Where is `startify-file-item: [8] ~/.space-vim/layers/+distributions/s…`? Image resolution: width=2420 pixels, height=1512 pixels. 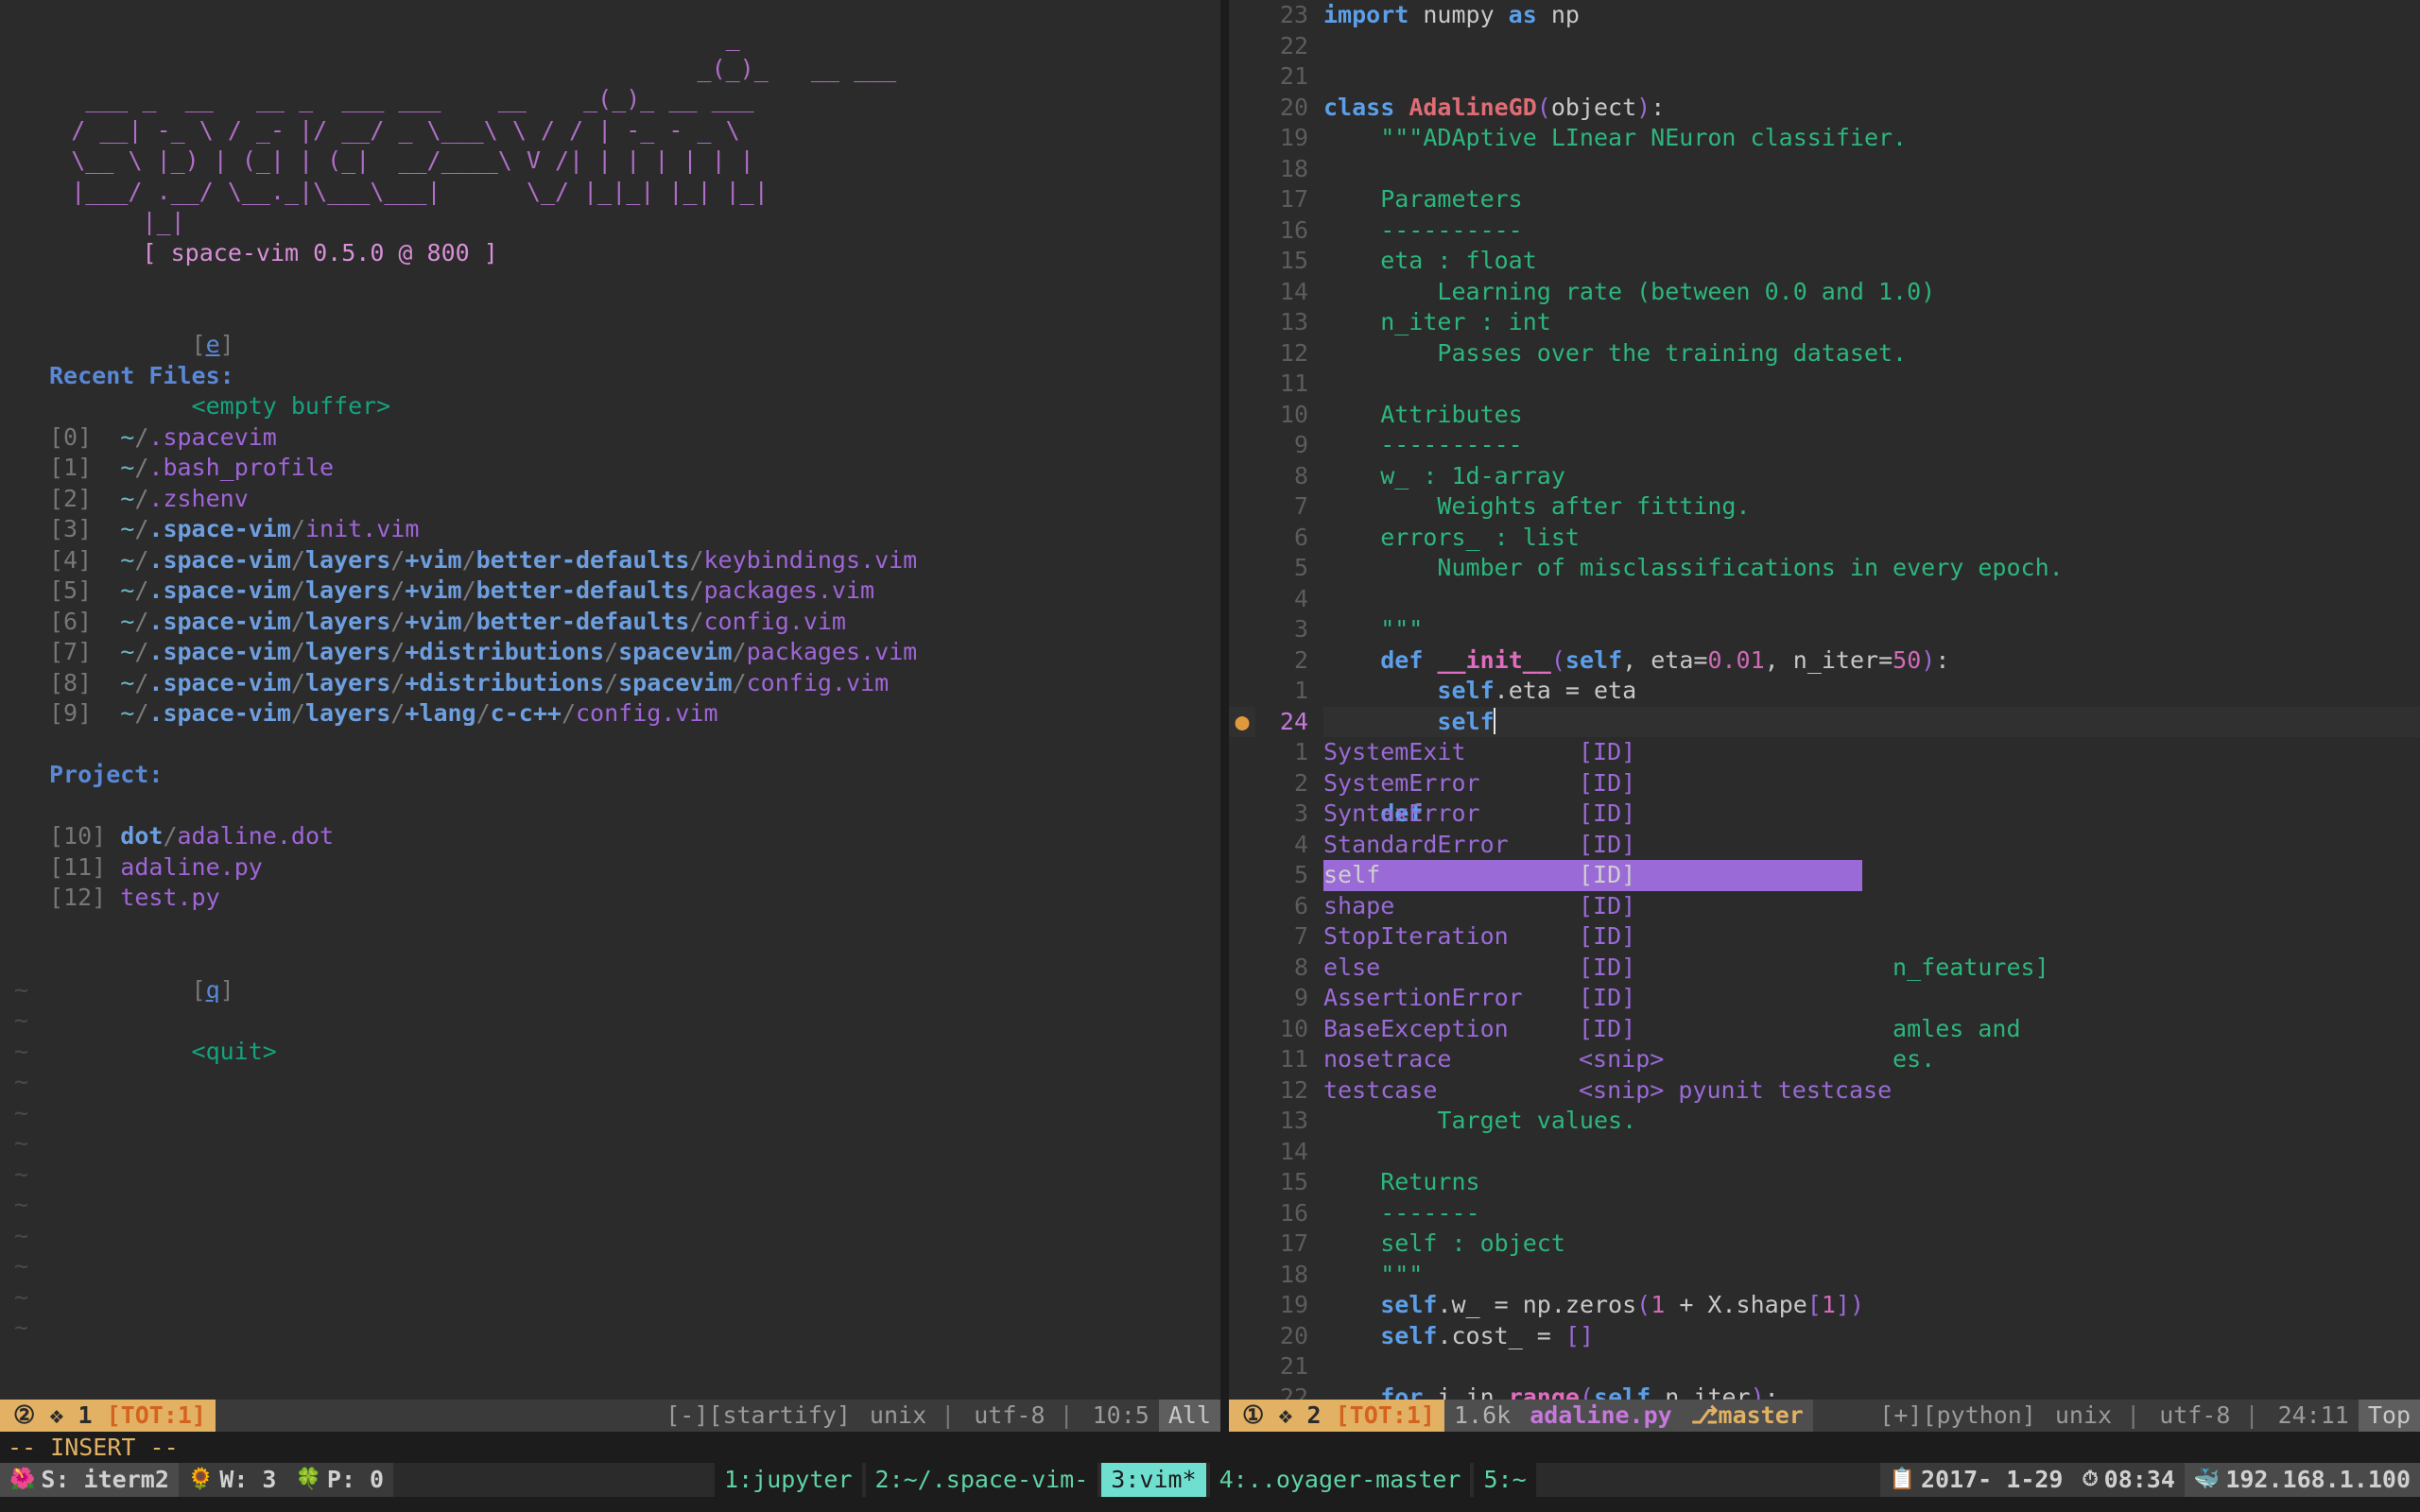 startify-file-item: [8] ~/.space-vim/layers/+distributions/s… is located at coordinates (610, 683).